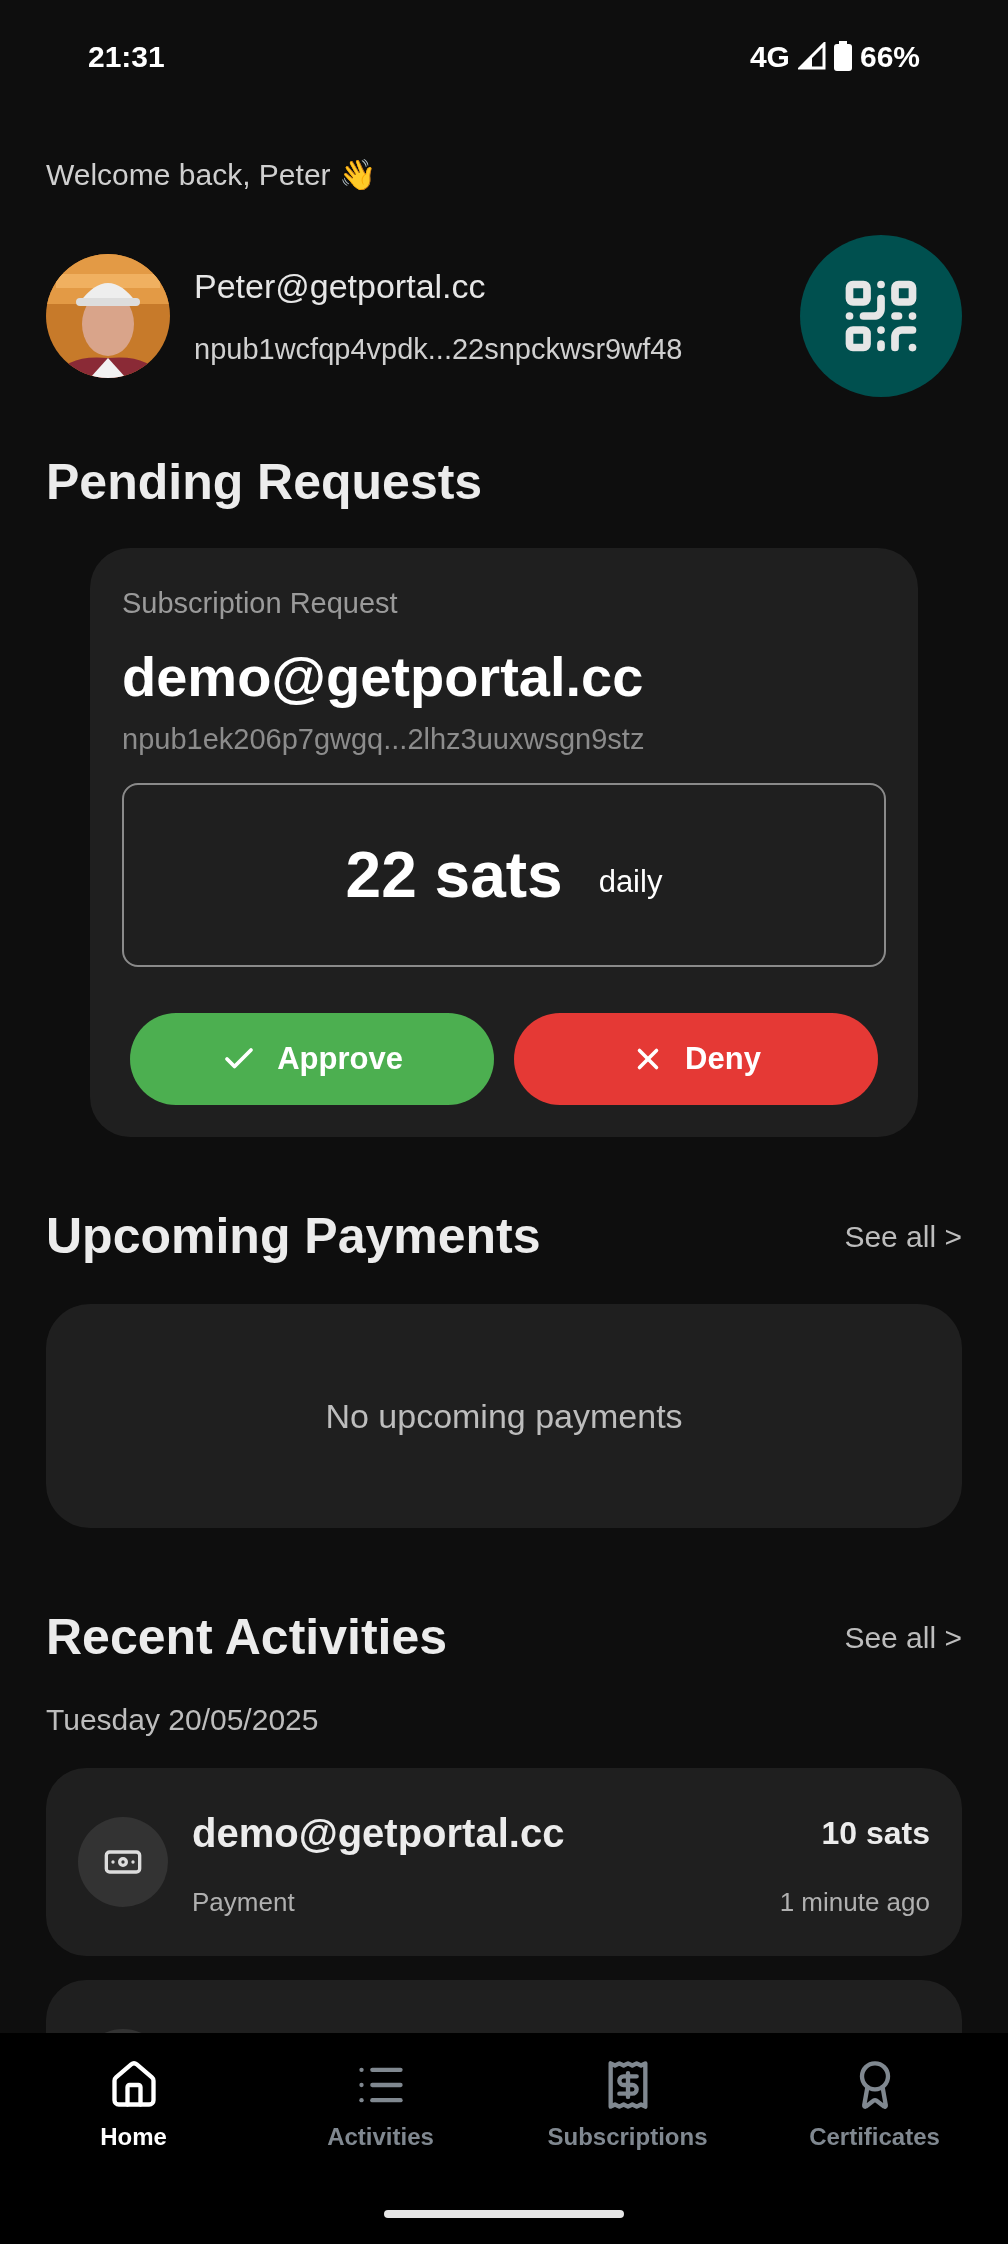  I want to click on amount-text: 22 sats, so click(454, 875).